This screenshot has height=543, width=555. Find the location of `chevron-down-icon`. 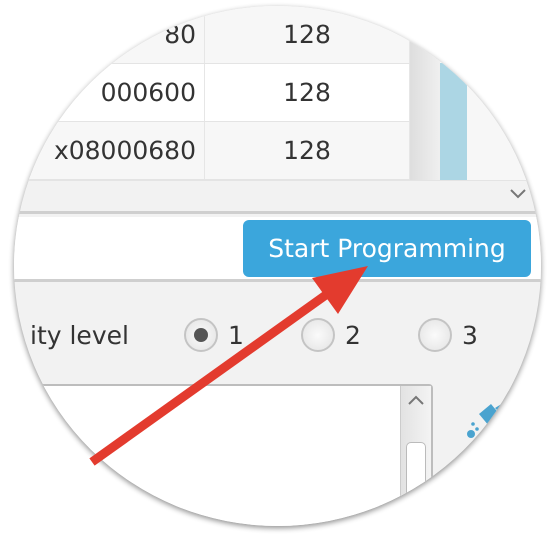

chevron-down-icon is located at coordinates (518, 194).